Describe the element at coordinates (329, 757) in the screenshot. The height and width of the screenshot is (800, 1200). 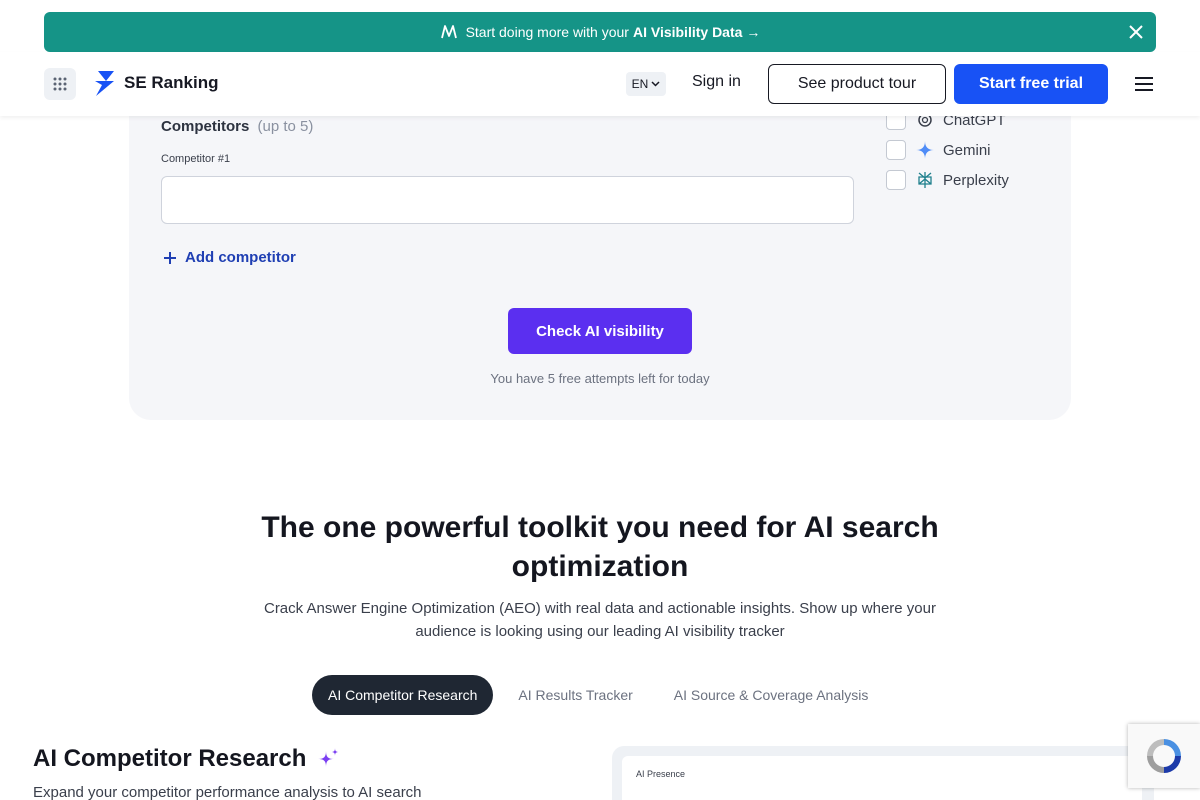
I see `sparkle-icon` at that location.